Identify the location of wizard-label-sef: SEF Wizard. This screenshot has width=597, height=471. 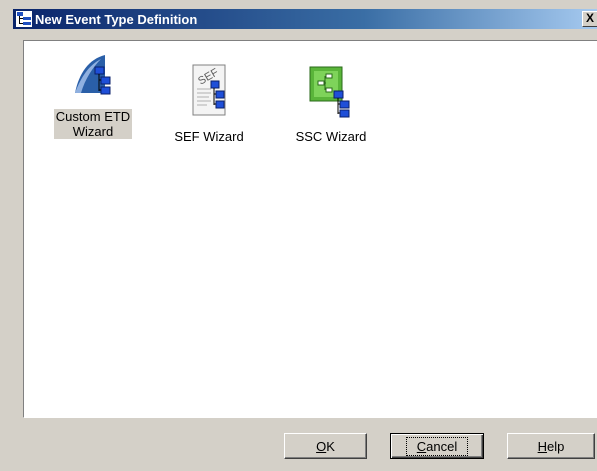
(209, 136).